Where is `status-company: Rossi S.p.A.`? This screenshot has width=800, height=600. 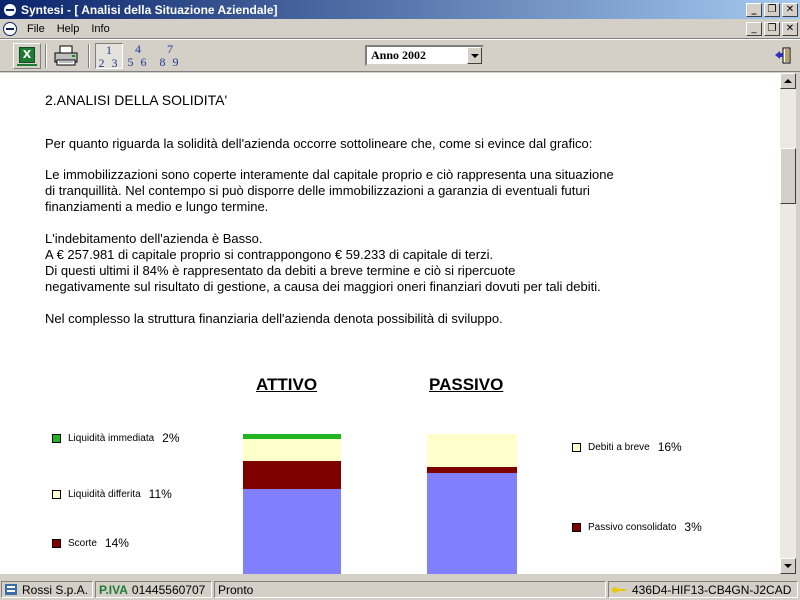 status-company: Rossi S.p.A. is located at coordinates (47, 589).